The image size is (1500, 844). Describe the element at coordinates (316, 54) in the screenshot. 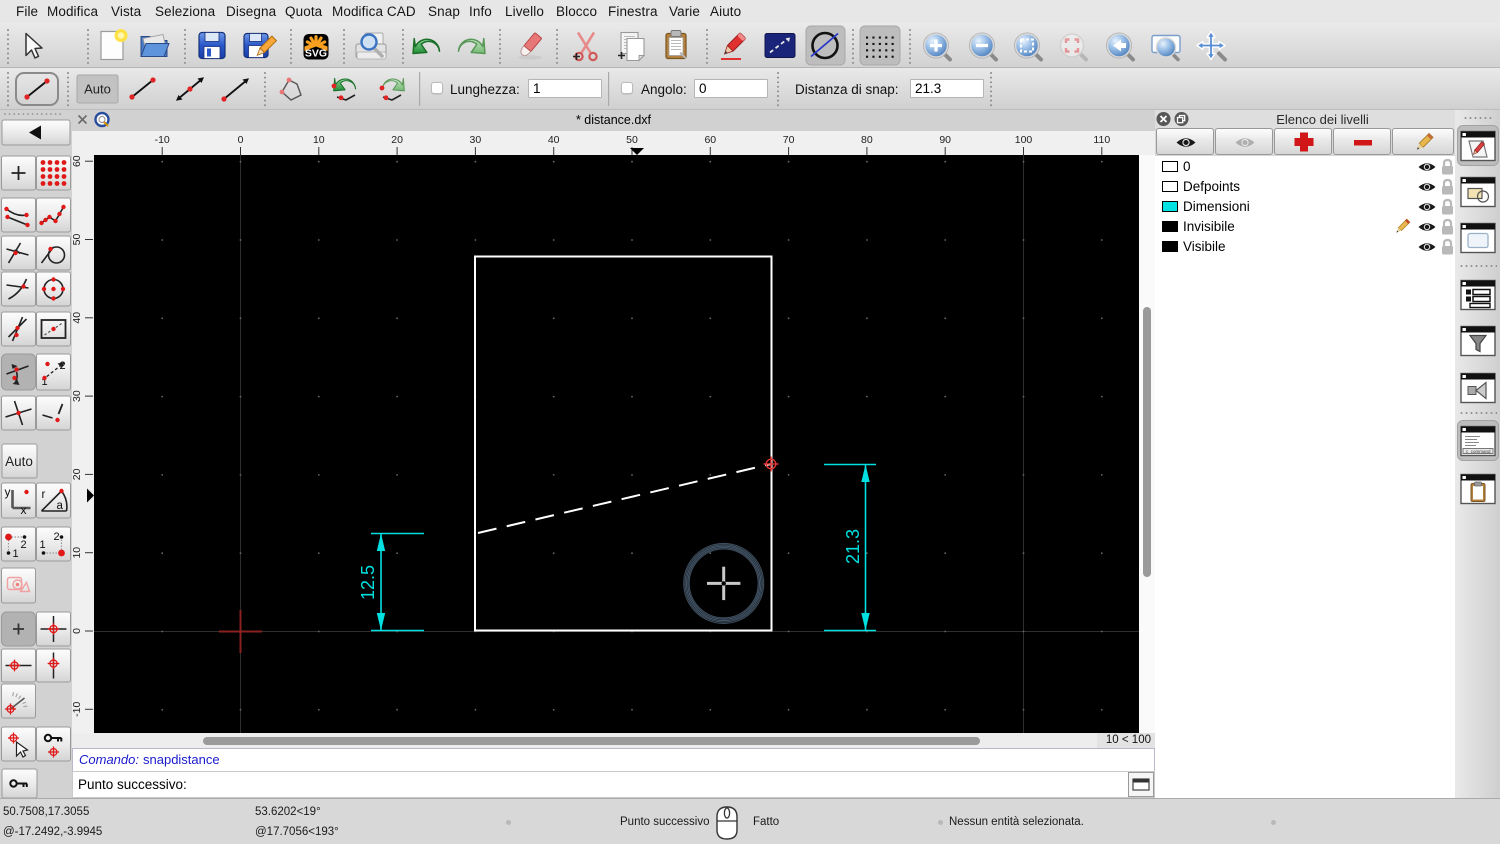

I see `svg-text: SVG` at that location.